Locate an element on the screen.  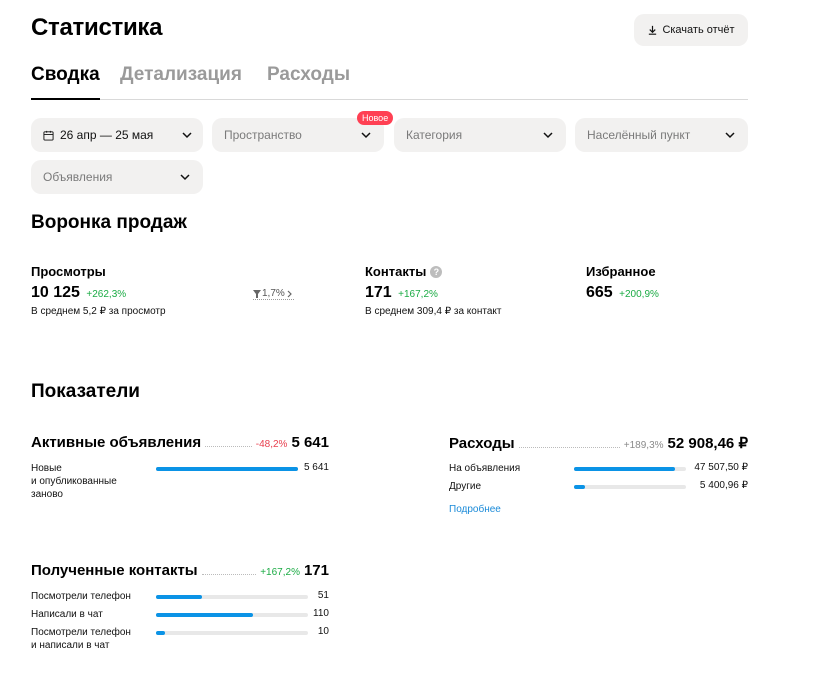
period-value: 26 апр — 25 мая is located at coordinates (107, 135).